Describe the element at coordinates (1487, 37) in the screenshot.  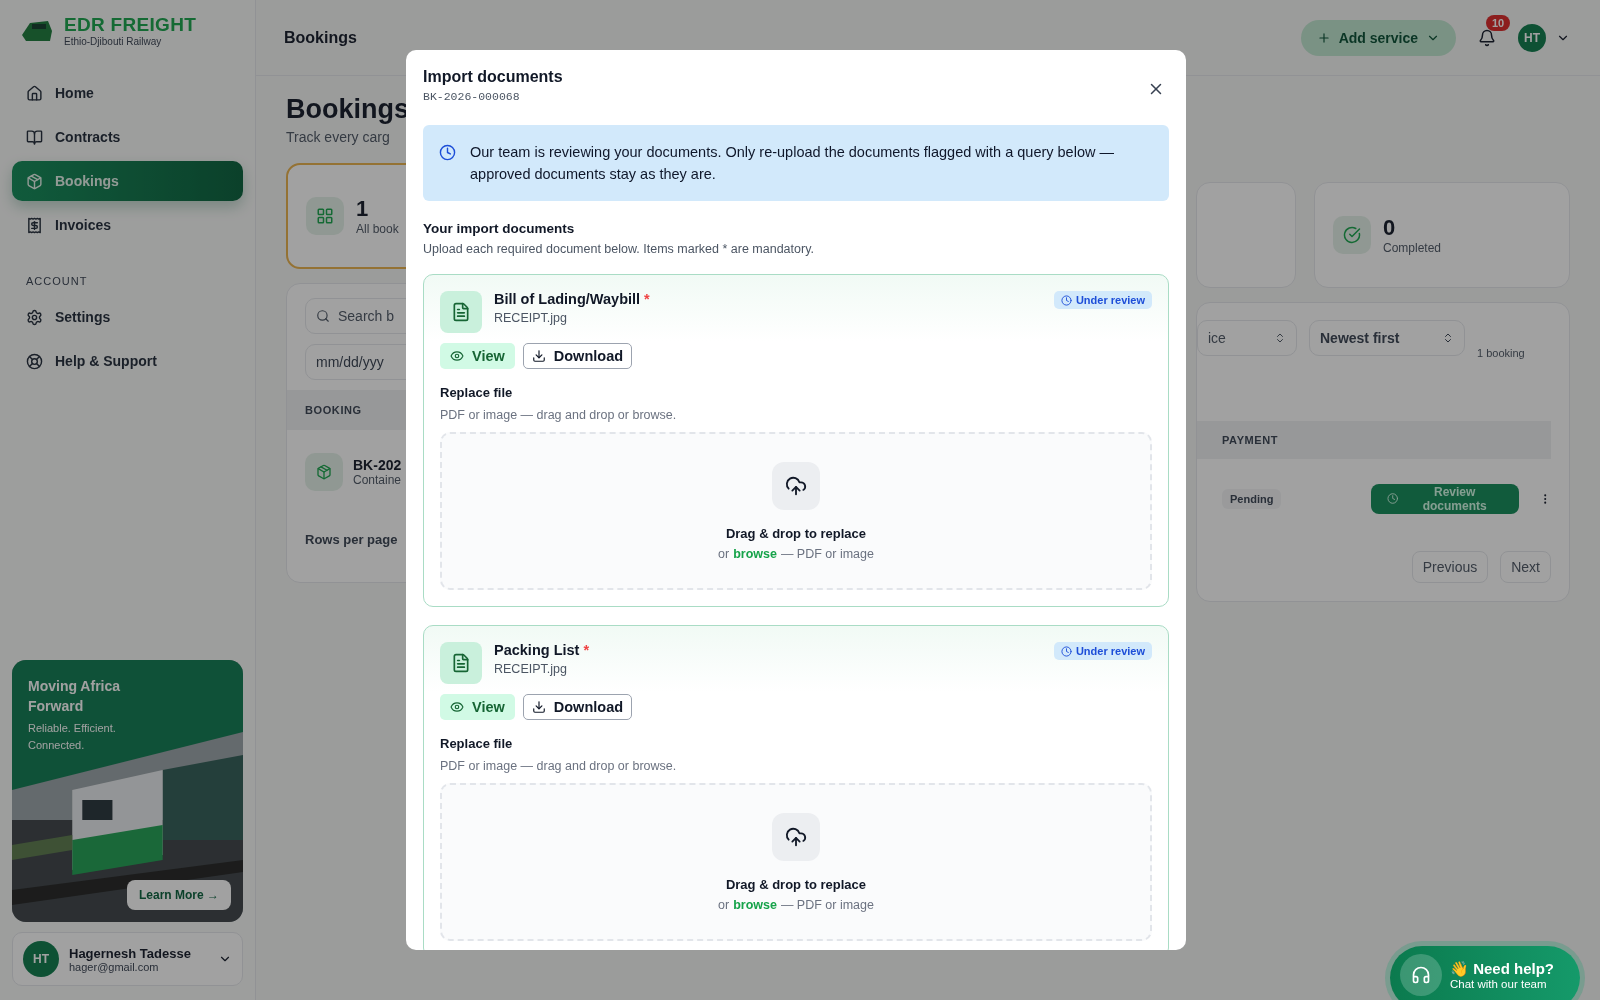
I see `bell-icon` at that location.